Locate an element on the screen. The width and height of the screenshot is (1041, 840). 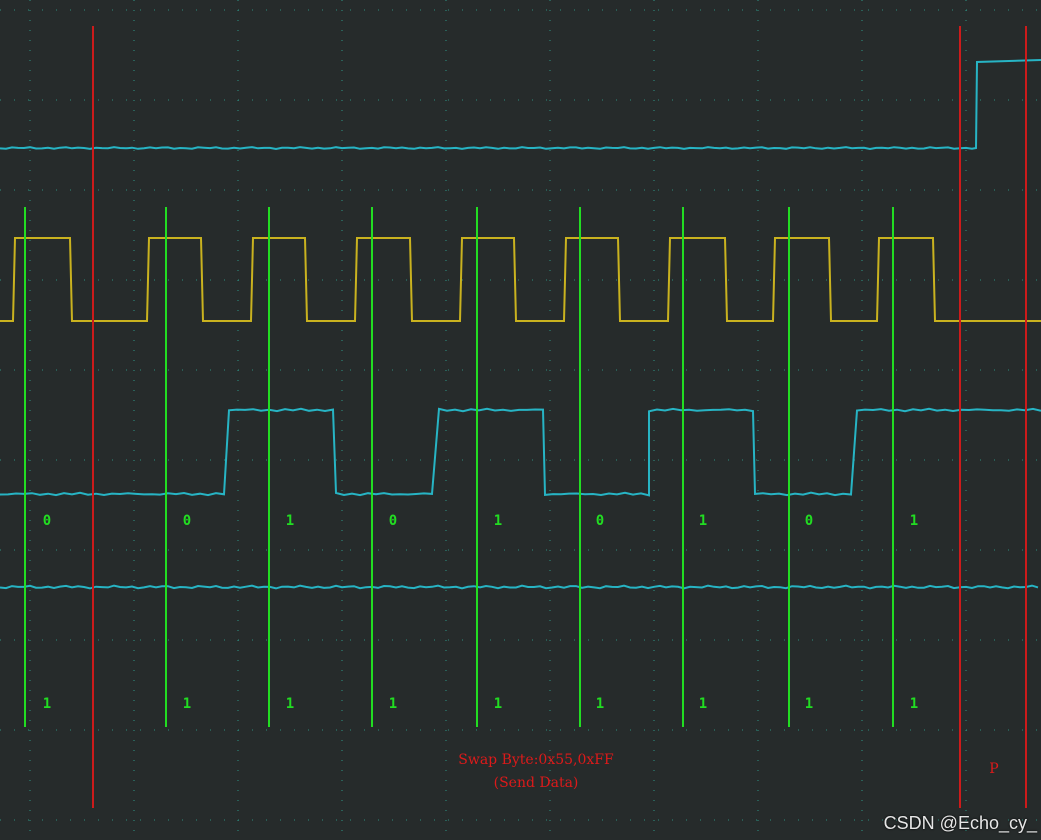
miso-bit-1: 1 is located at coordinates (187, 704).